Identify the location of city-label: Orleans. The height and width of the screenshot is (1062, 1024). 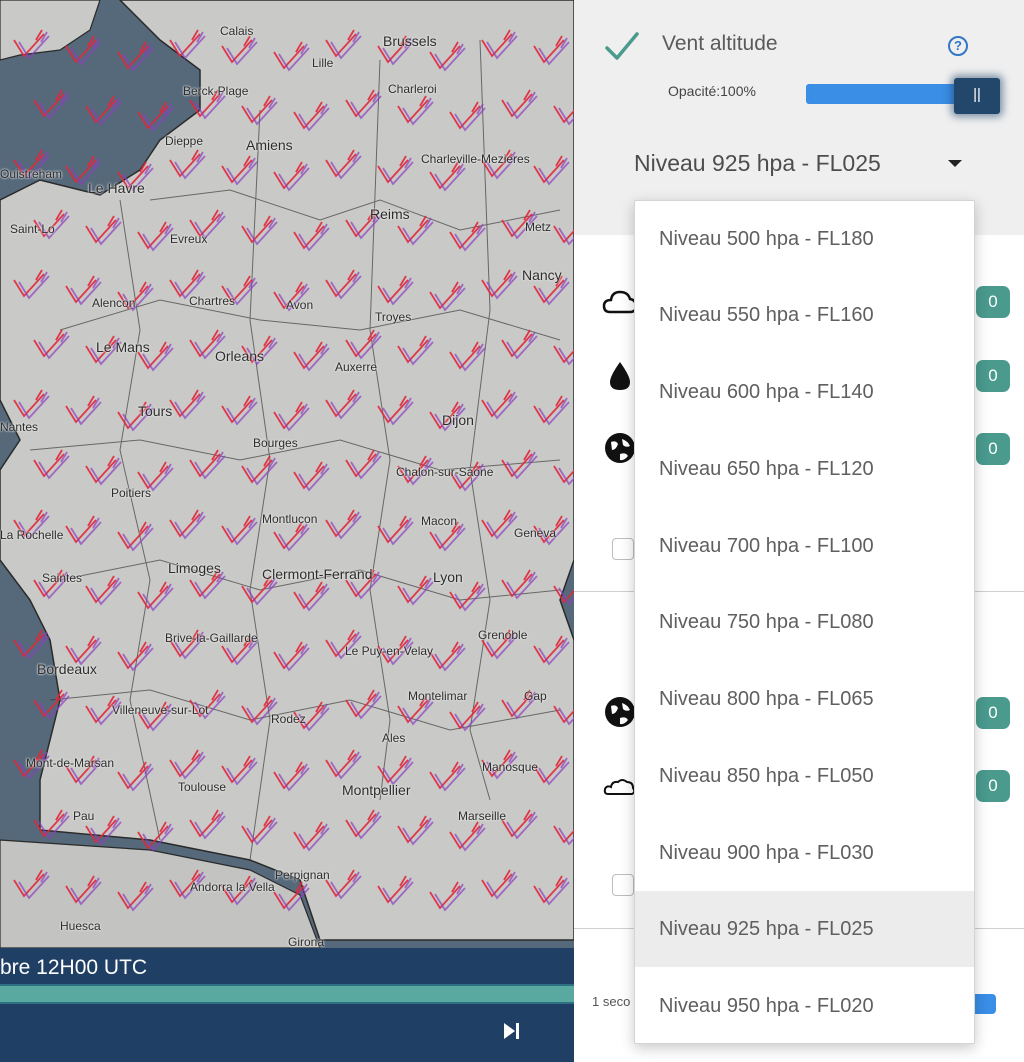
(240, 356).